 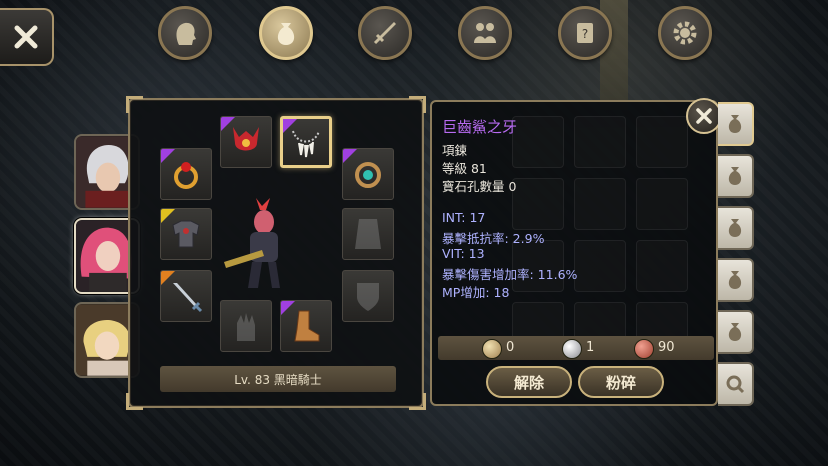 I want to click on smash-button: 粉碎, so click(x=621, y=382).